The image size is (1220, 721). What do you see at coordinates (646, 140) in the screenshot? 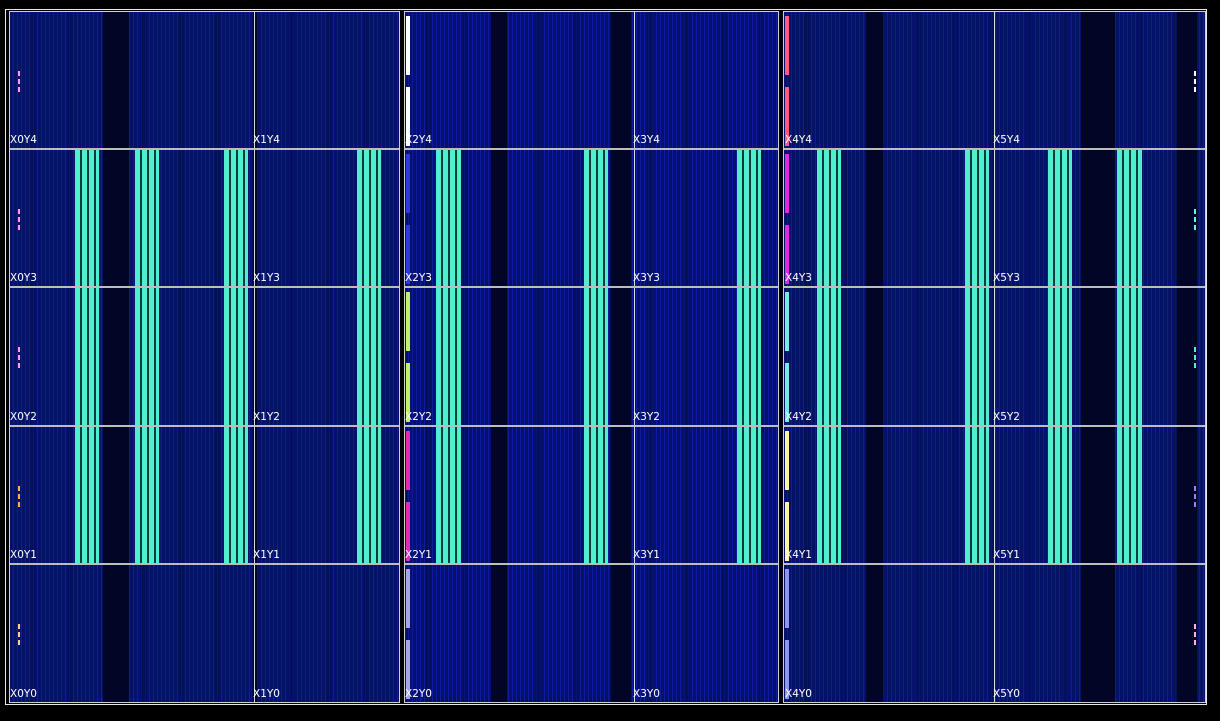
I see `clock-region-label: X3Y4` at bounding box center [646, 140].